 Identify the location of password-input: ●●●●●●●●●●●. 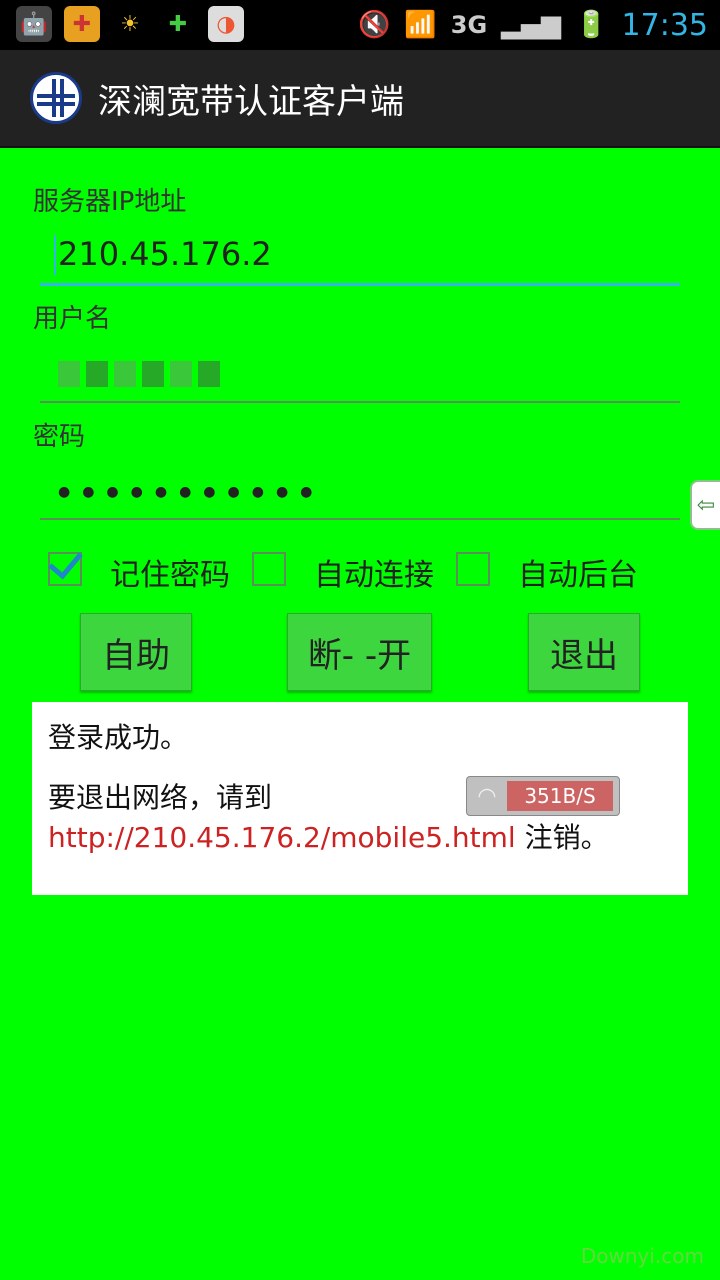
(360, 490).